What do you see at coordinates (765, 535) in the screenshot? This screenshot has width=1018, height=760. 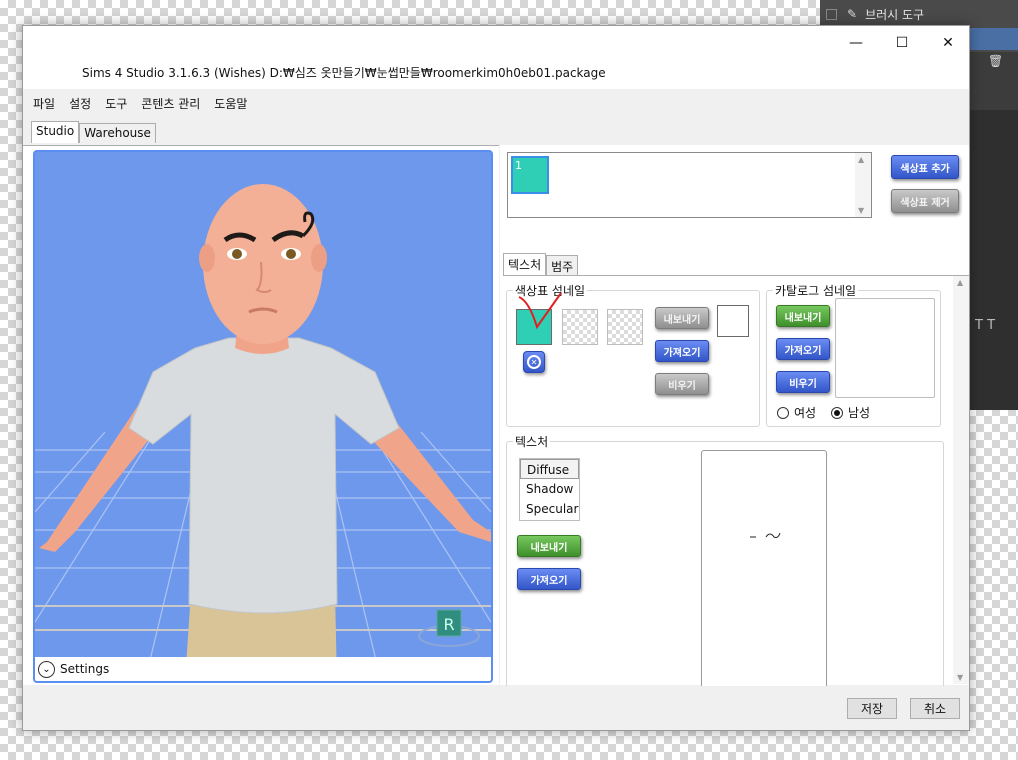 I see `texture-preview-mark` at bounding box center [765, 535].